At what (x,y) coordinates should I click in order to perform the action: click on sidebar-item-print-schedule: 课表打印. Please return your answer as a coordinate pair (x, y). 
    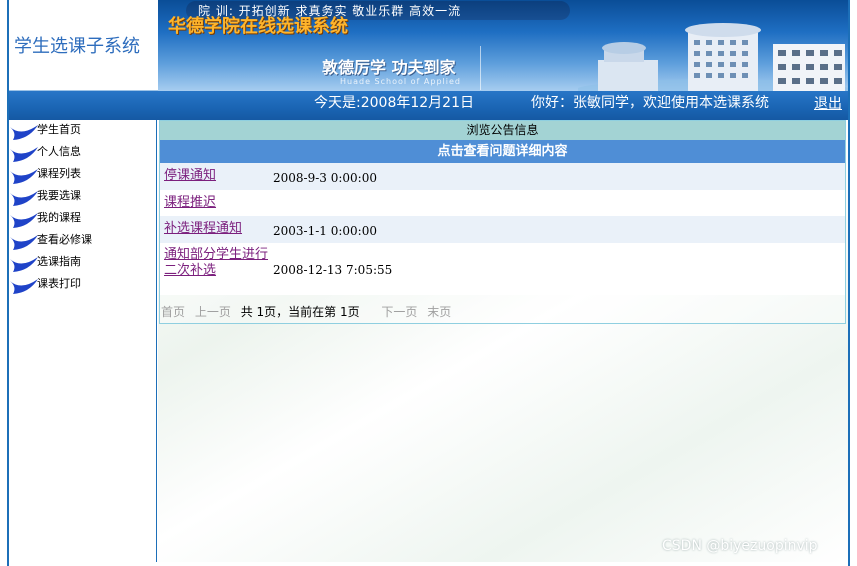
    Looking at the image, I should click on (82, 285).